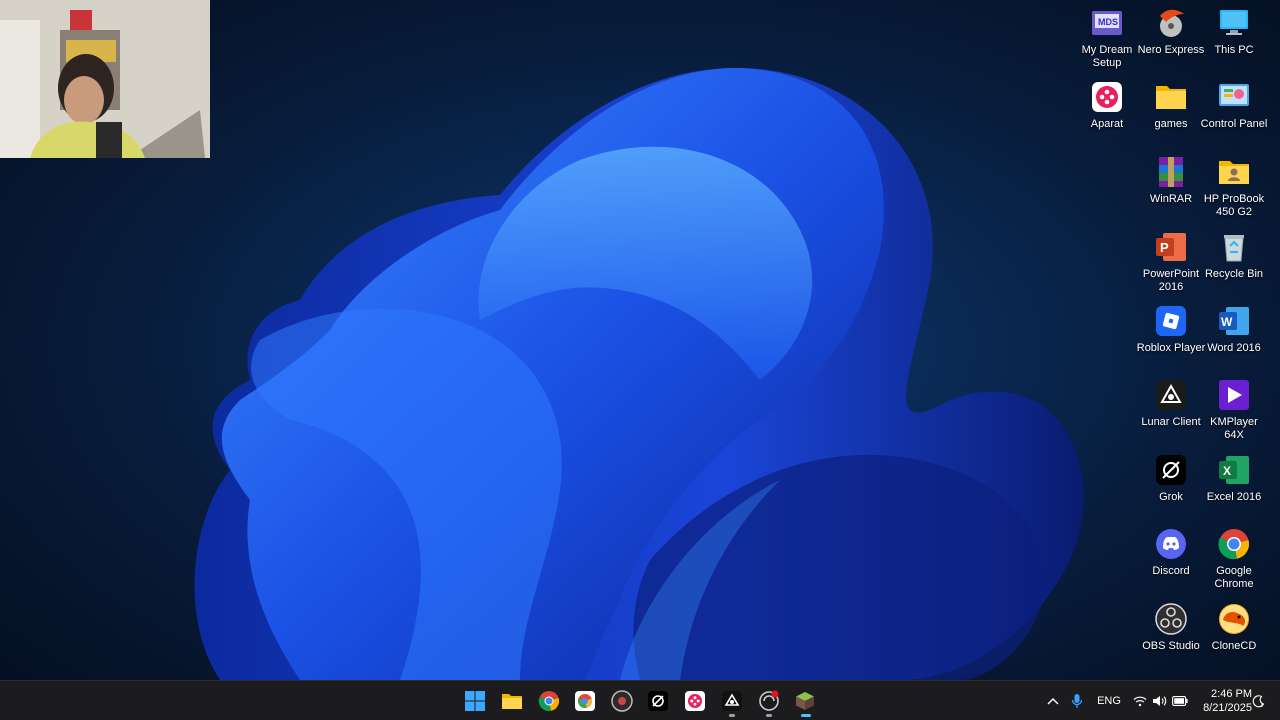  I want to click on discord-icon, so click(1171, 544).